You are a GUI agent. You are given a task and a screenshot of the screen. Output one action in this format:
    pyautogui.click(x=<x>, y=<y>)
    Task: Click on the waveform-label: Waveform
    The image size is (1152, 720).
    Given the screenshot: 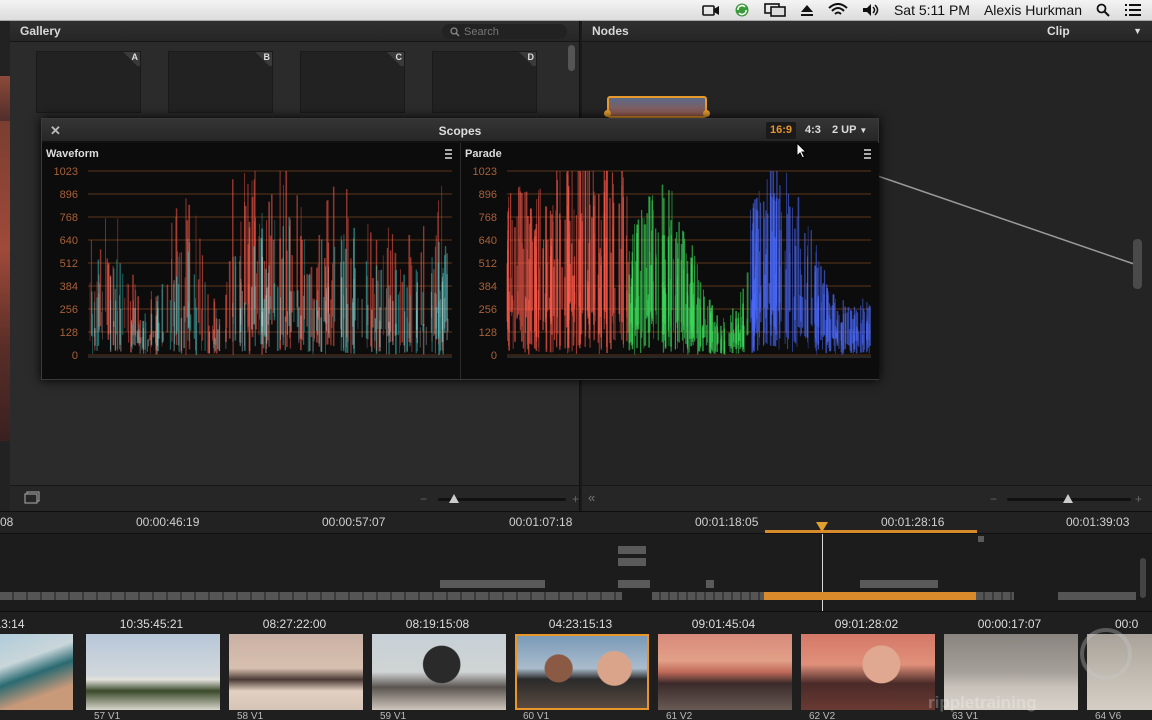 What is the action you would take?
    pyautogui.click(x=72, y=154)
    